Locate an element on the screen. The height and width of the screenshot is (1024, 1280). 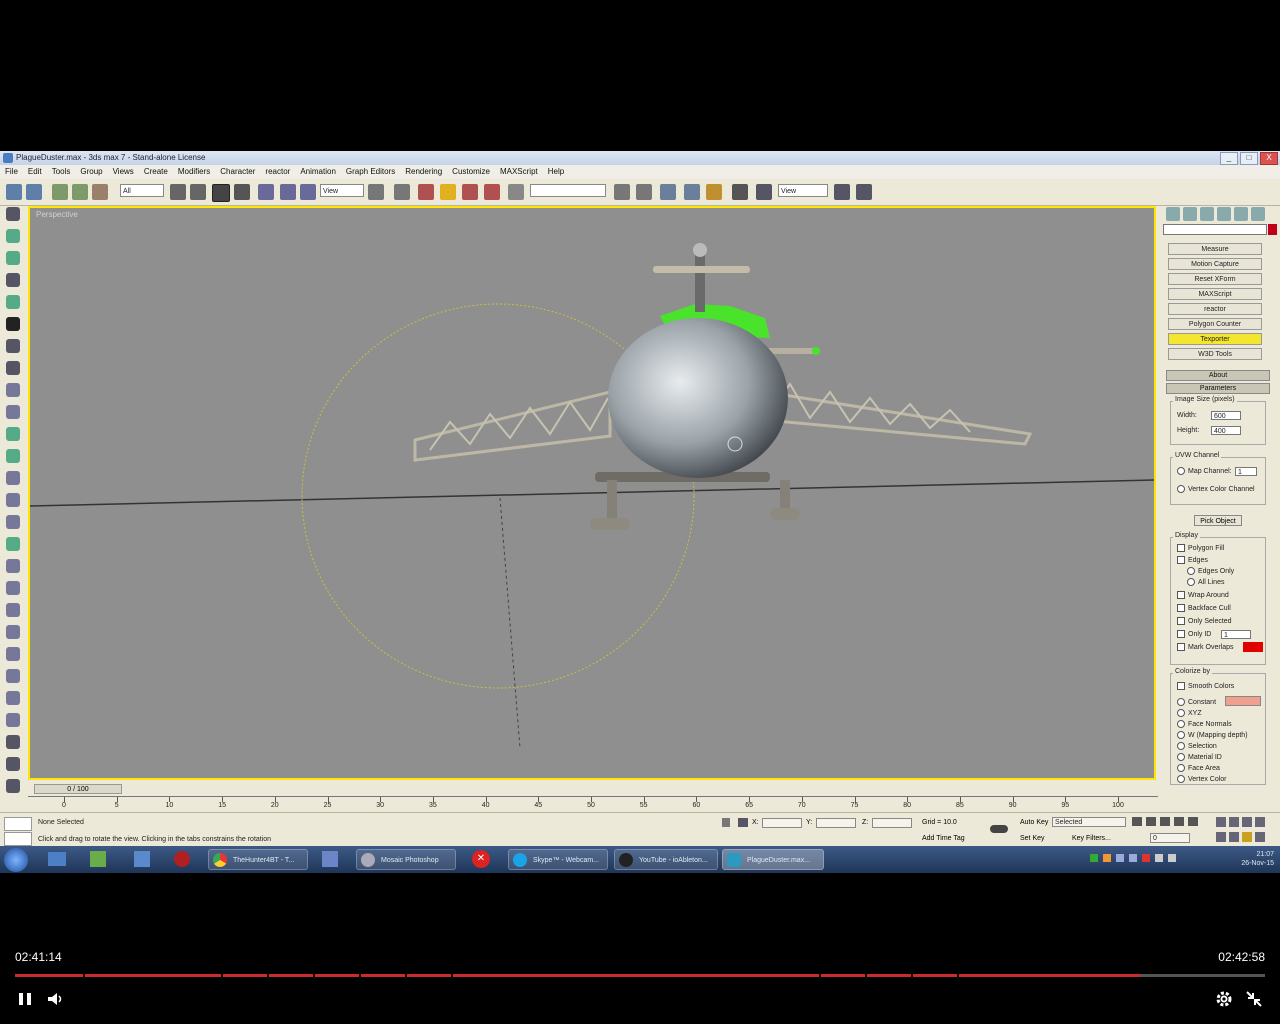
zoom-all-icon is located at coordinates (1234, 822).